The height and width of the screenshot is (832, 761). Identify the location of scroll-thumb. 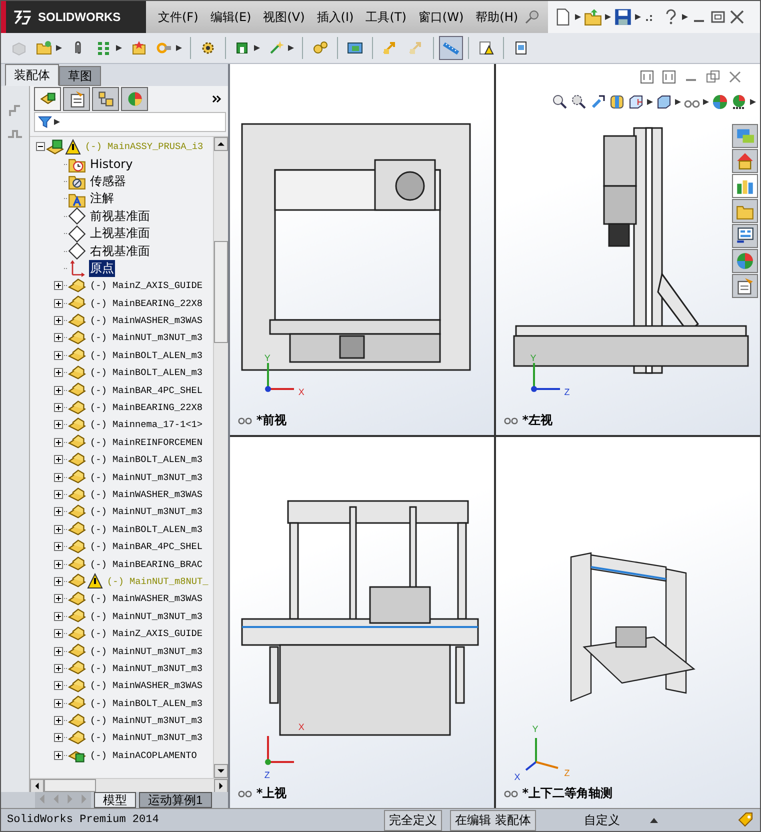
(221, 292).